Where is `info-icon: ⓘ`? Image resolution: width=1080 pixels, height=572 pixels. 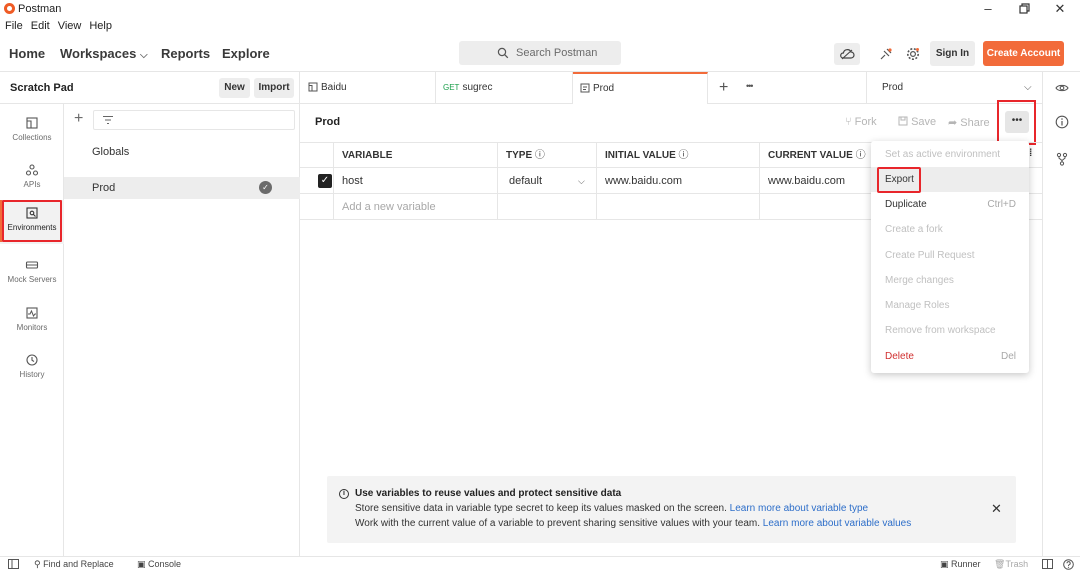
info-icon: ⓘ is located at coordinates (683, 155).